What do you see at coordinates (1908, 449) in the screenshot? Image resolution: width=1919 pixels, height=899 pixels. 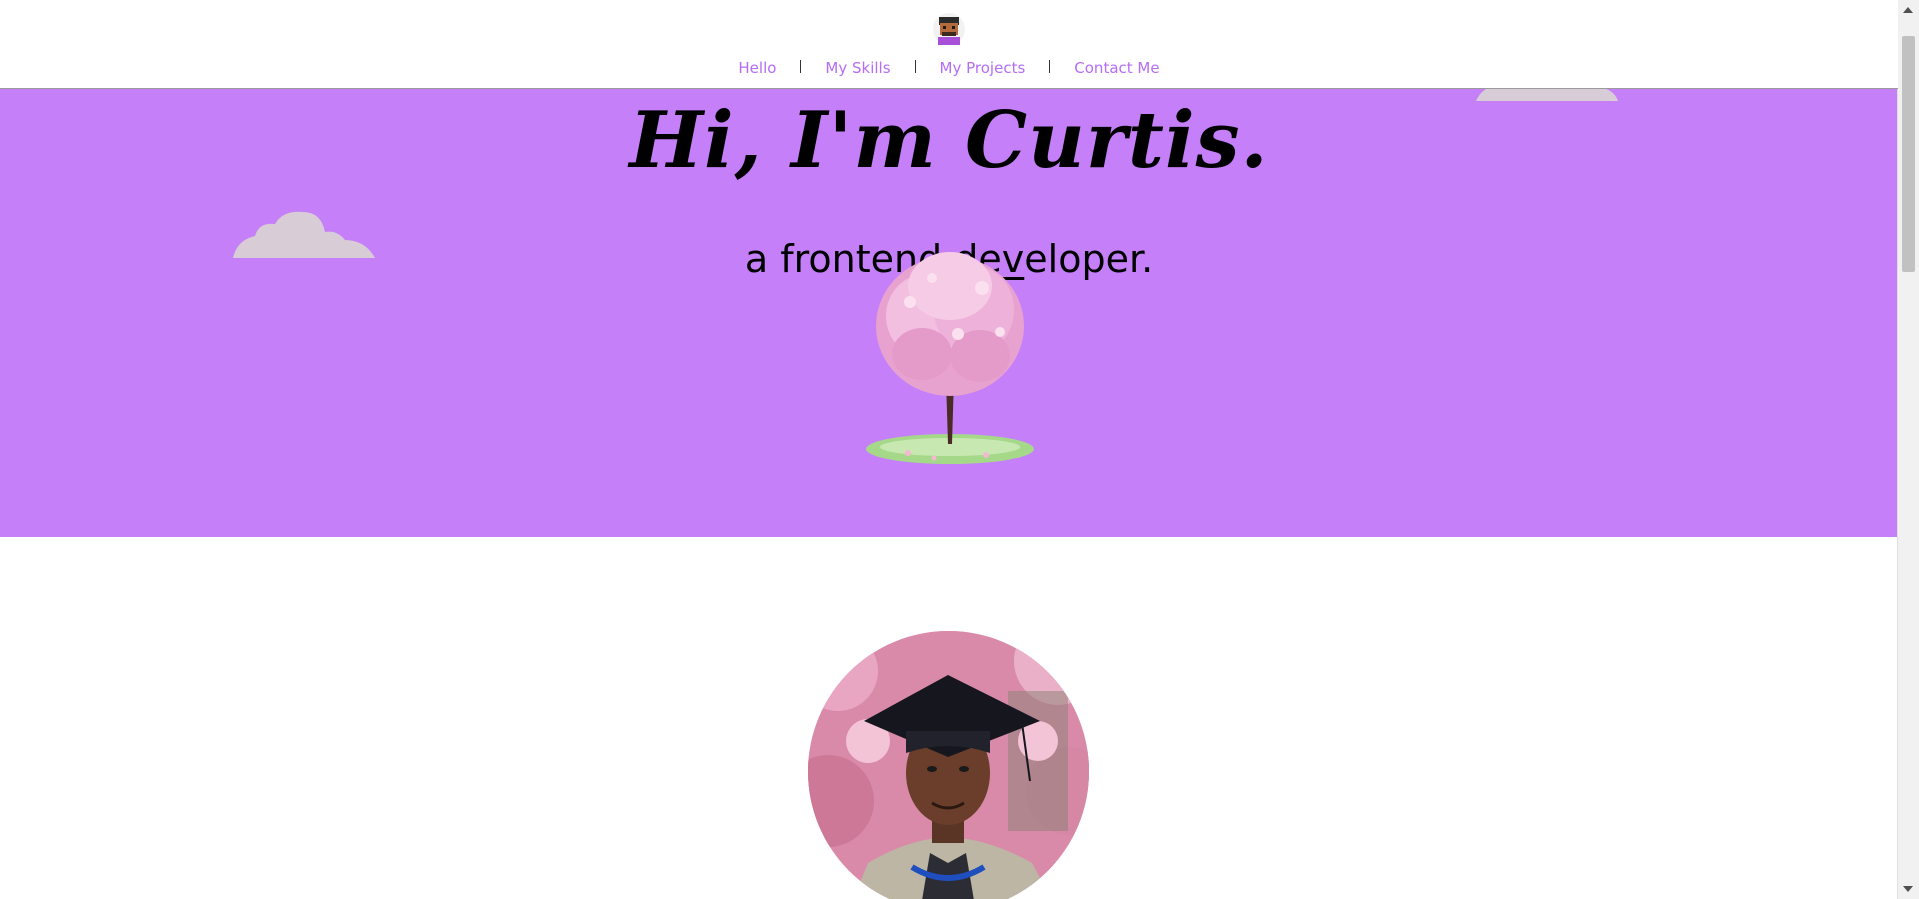 I see `page-scrollbar` at bounding box center [1908, 449].